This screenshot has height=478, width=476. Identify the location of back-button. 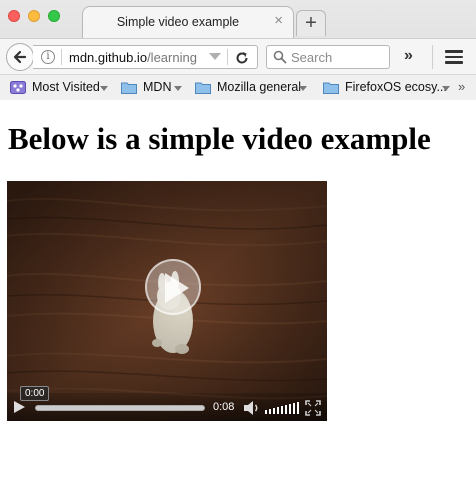
(20, 57).